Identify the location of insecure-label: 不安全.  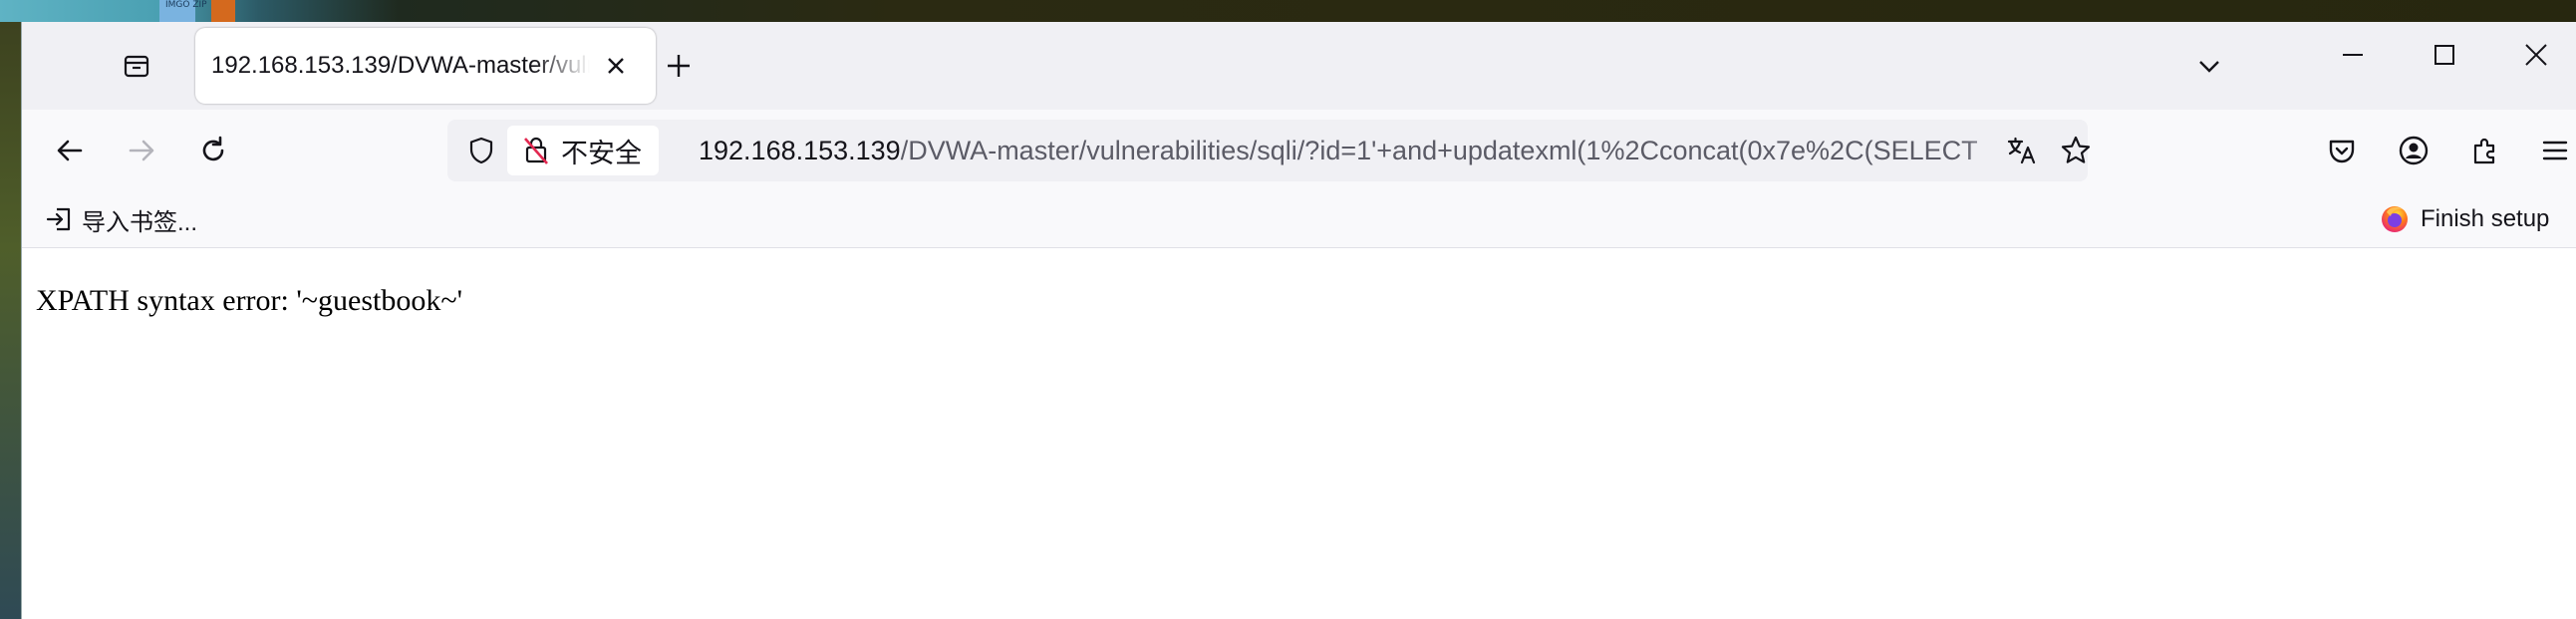
(601, 153).